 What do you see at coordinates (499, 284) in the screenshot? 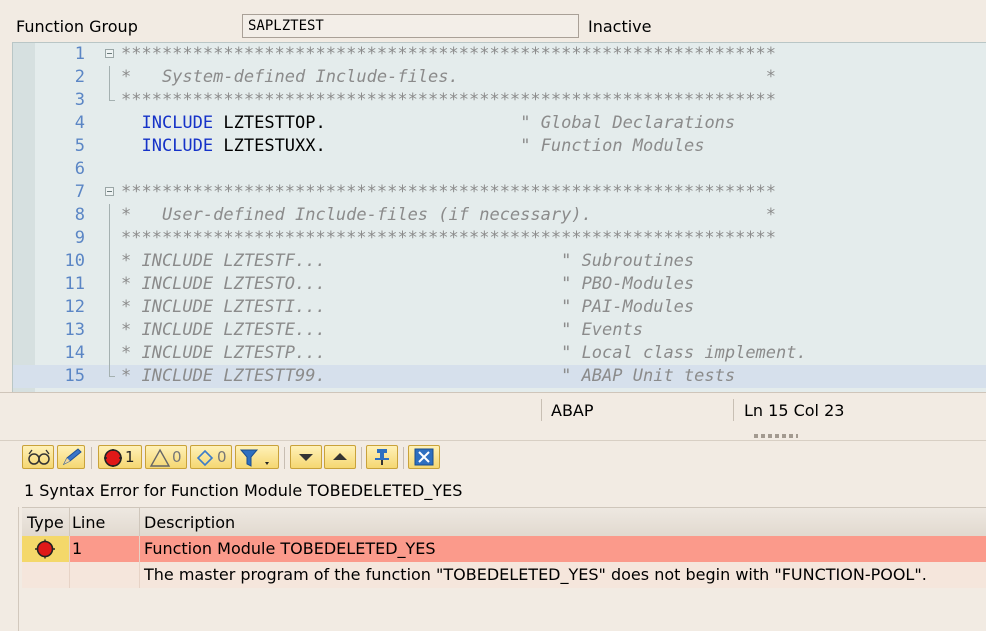
I see `code-line: 11 * INCLUDE LZTESTO... " PBO-Modules` at bounding box center [499, 284].